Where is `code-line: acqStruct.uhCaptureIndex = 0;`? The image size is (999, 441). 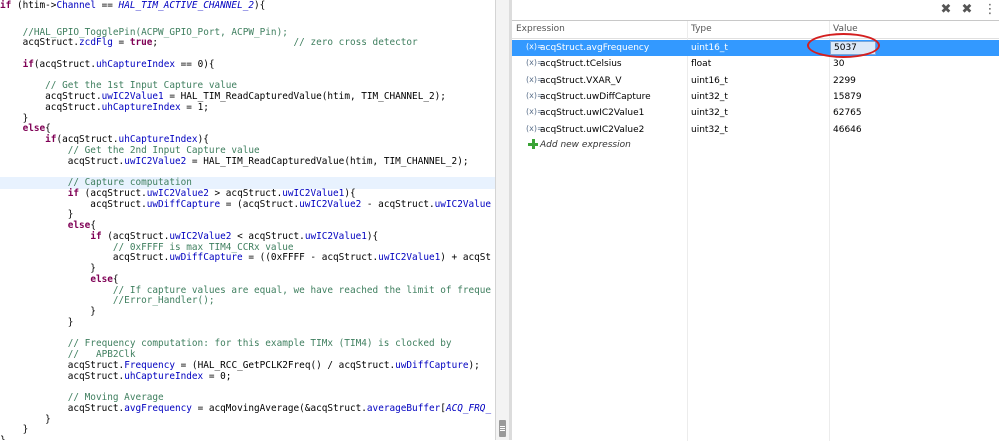 code-line: acqStruct.uhCaptureIndex = 0; is located at coordinates (116, 376).